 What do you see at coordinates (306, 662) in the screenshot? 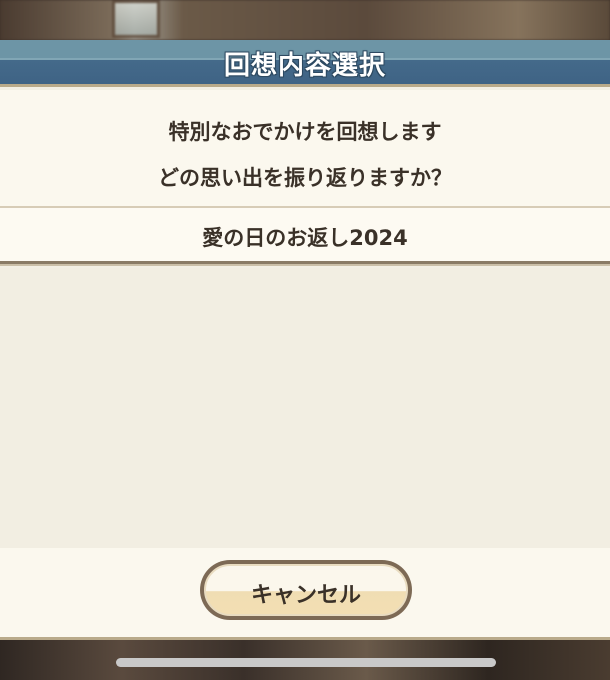
I see `home-indicator` at bounding box center [306, 662].